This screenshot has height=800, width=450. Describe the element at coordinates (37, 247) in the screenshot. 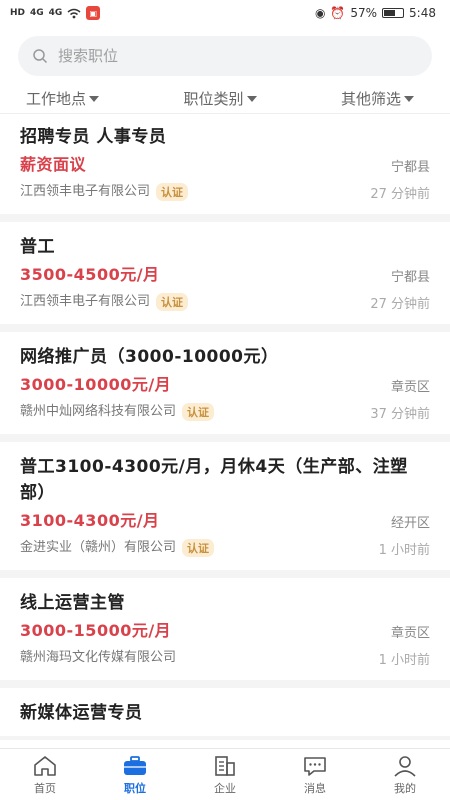

I see `job-title: 普工` at that location.